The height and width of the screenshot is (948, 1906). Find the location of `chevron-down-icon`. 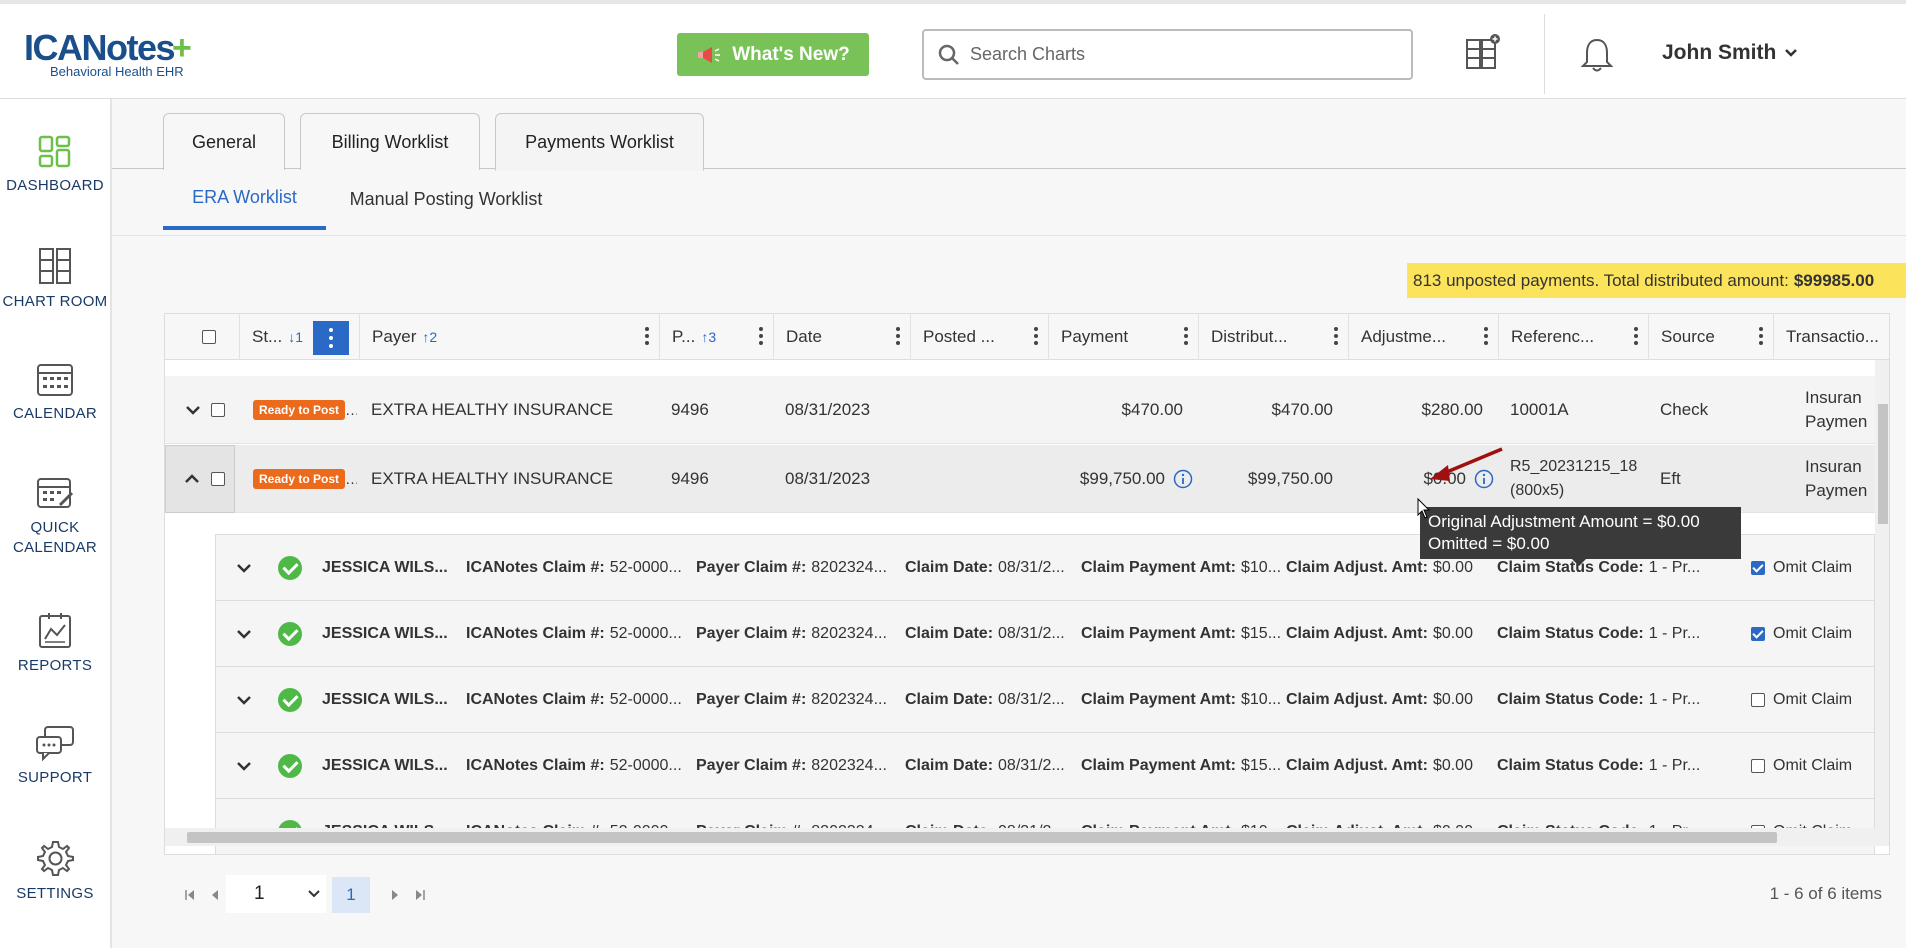

chevron-down-icon is located at coordinates (244, 700).